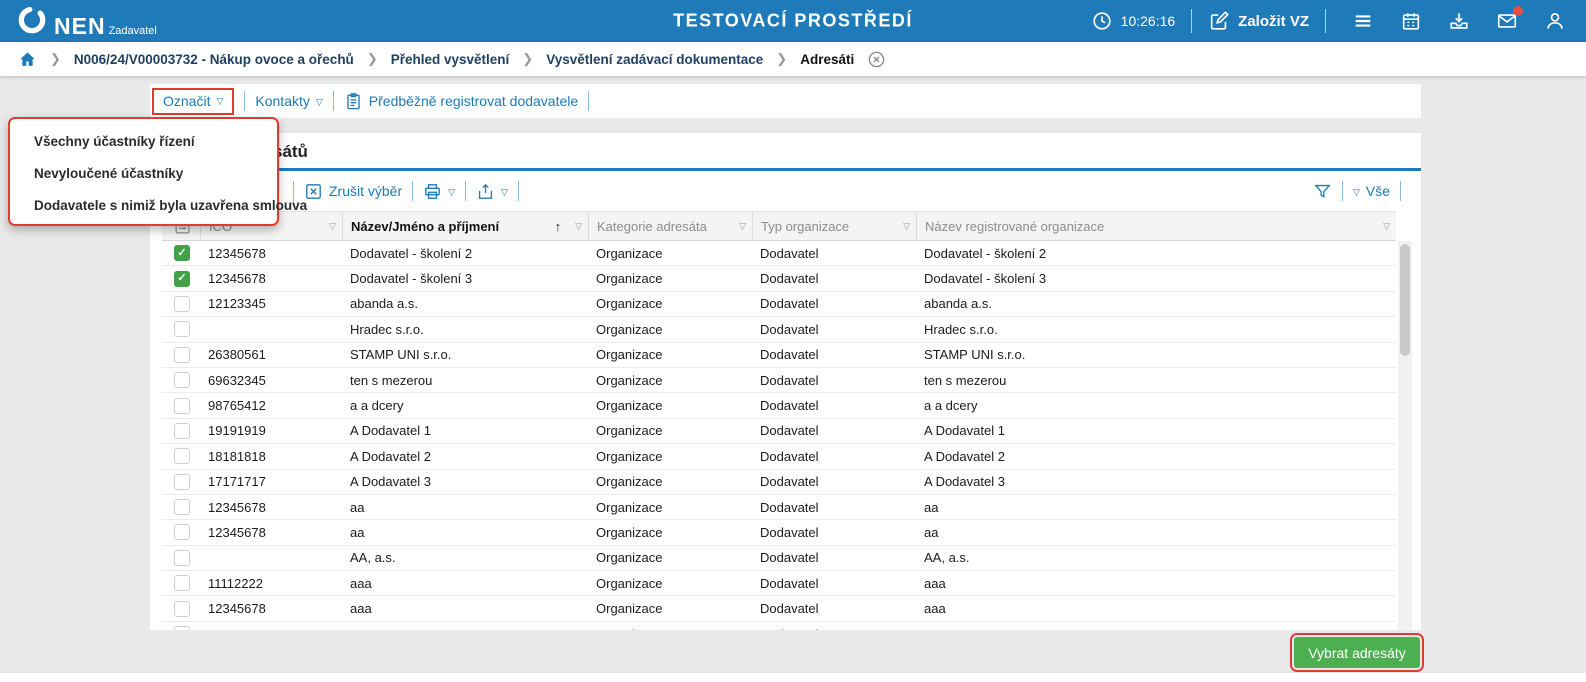  I want to click on select-addressees-button: Vybrat adresáty, so click(1357, 652).